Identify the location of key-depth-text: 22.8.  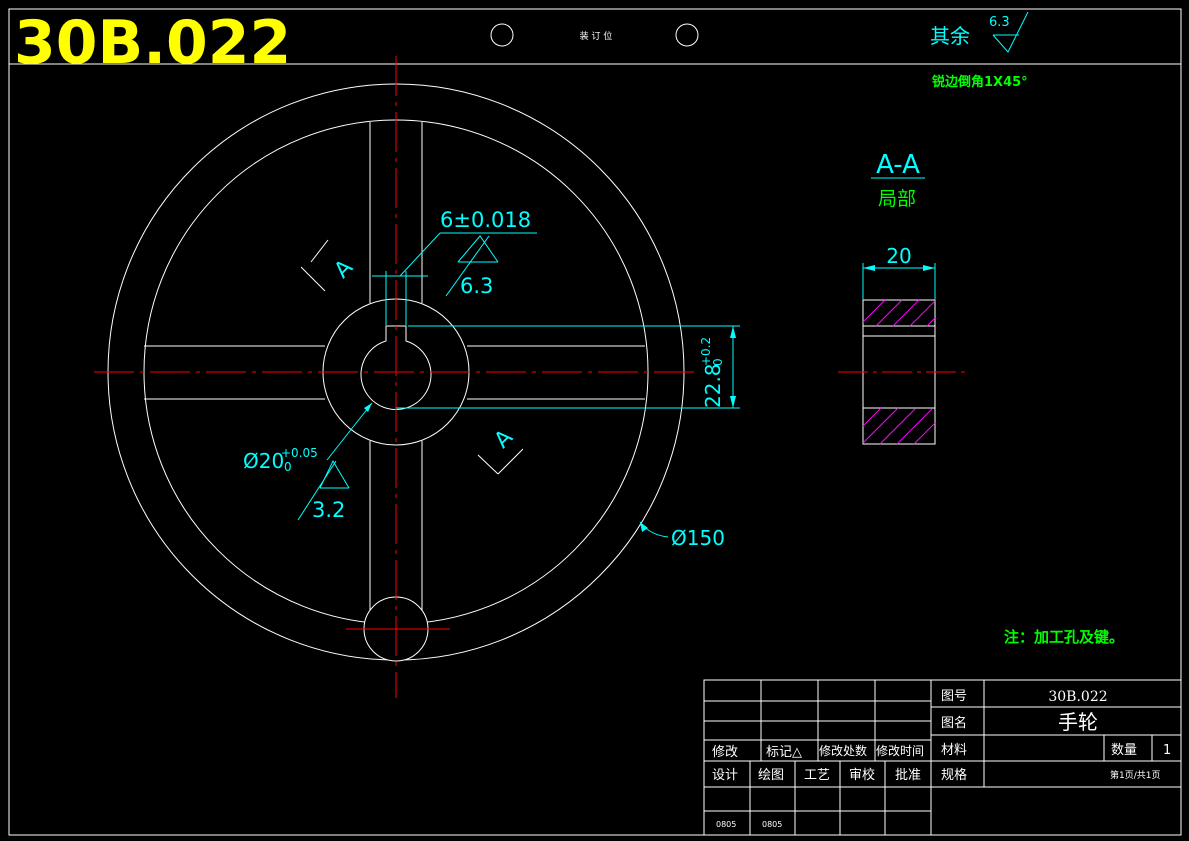
(713, 385).